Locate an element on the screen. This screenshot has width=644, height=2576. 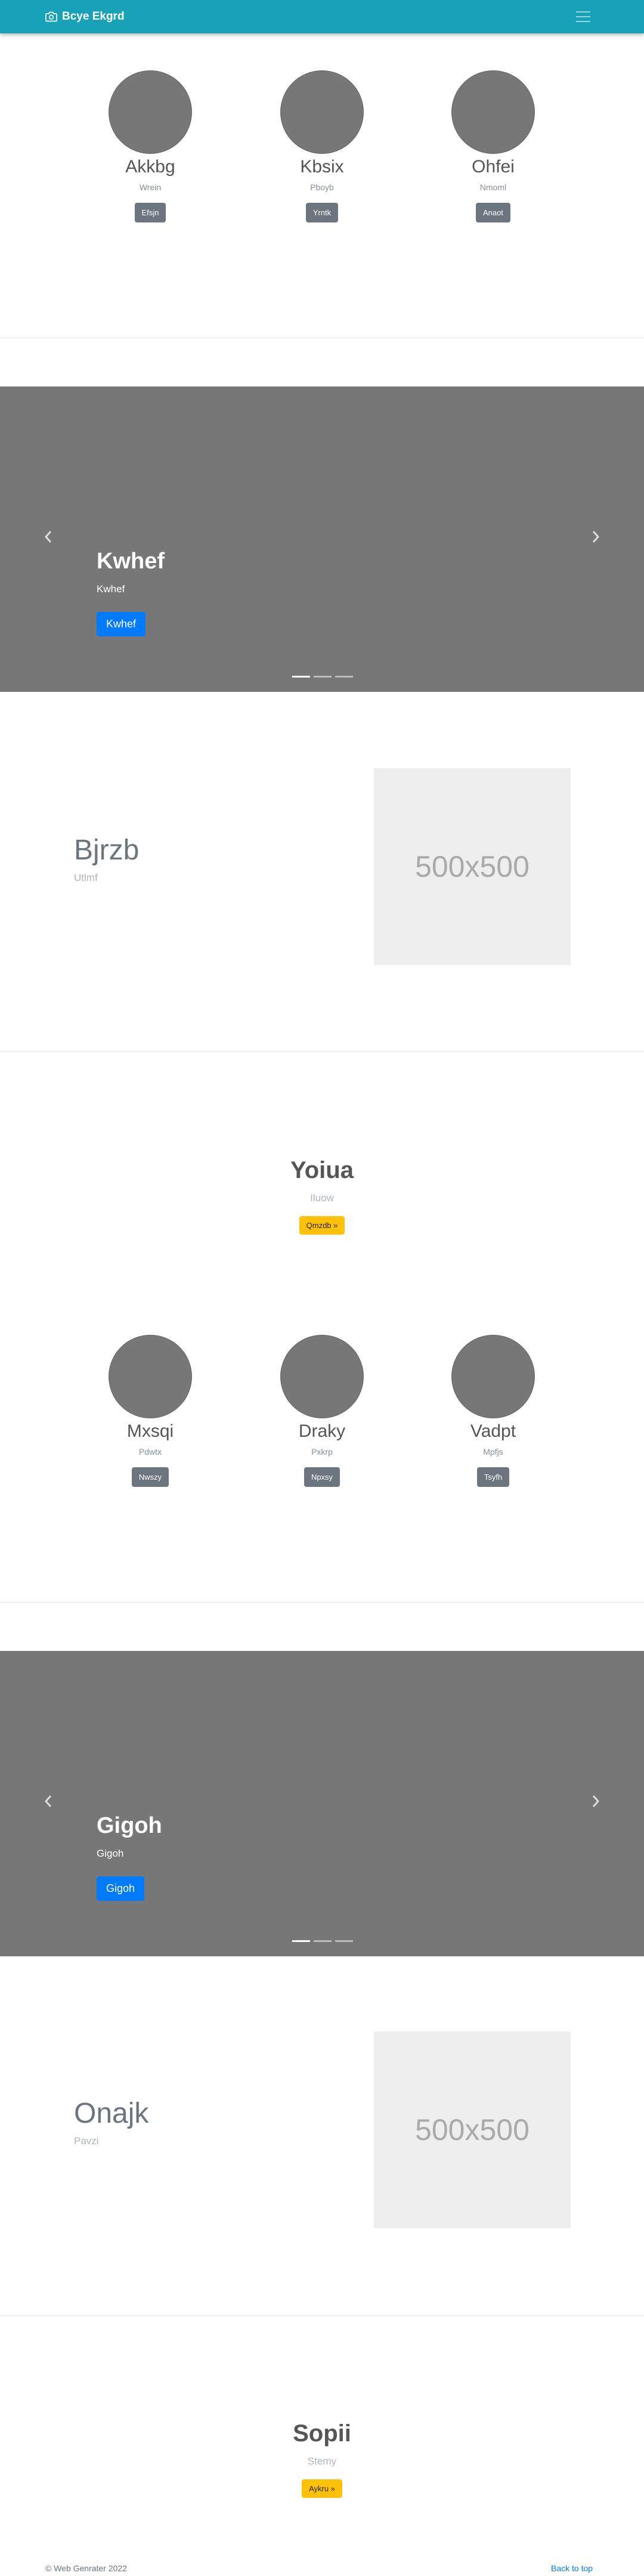
back-to-top-link: Back to top is located at coordinates (572, 2568).